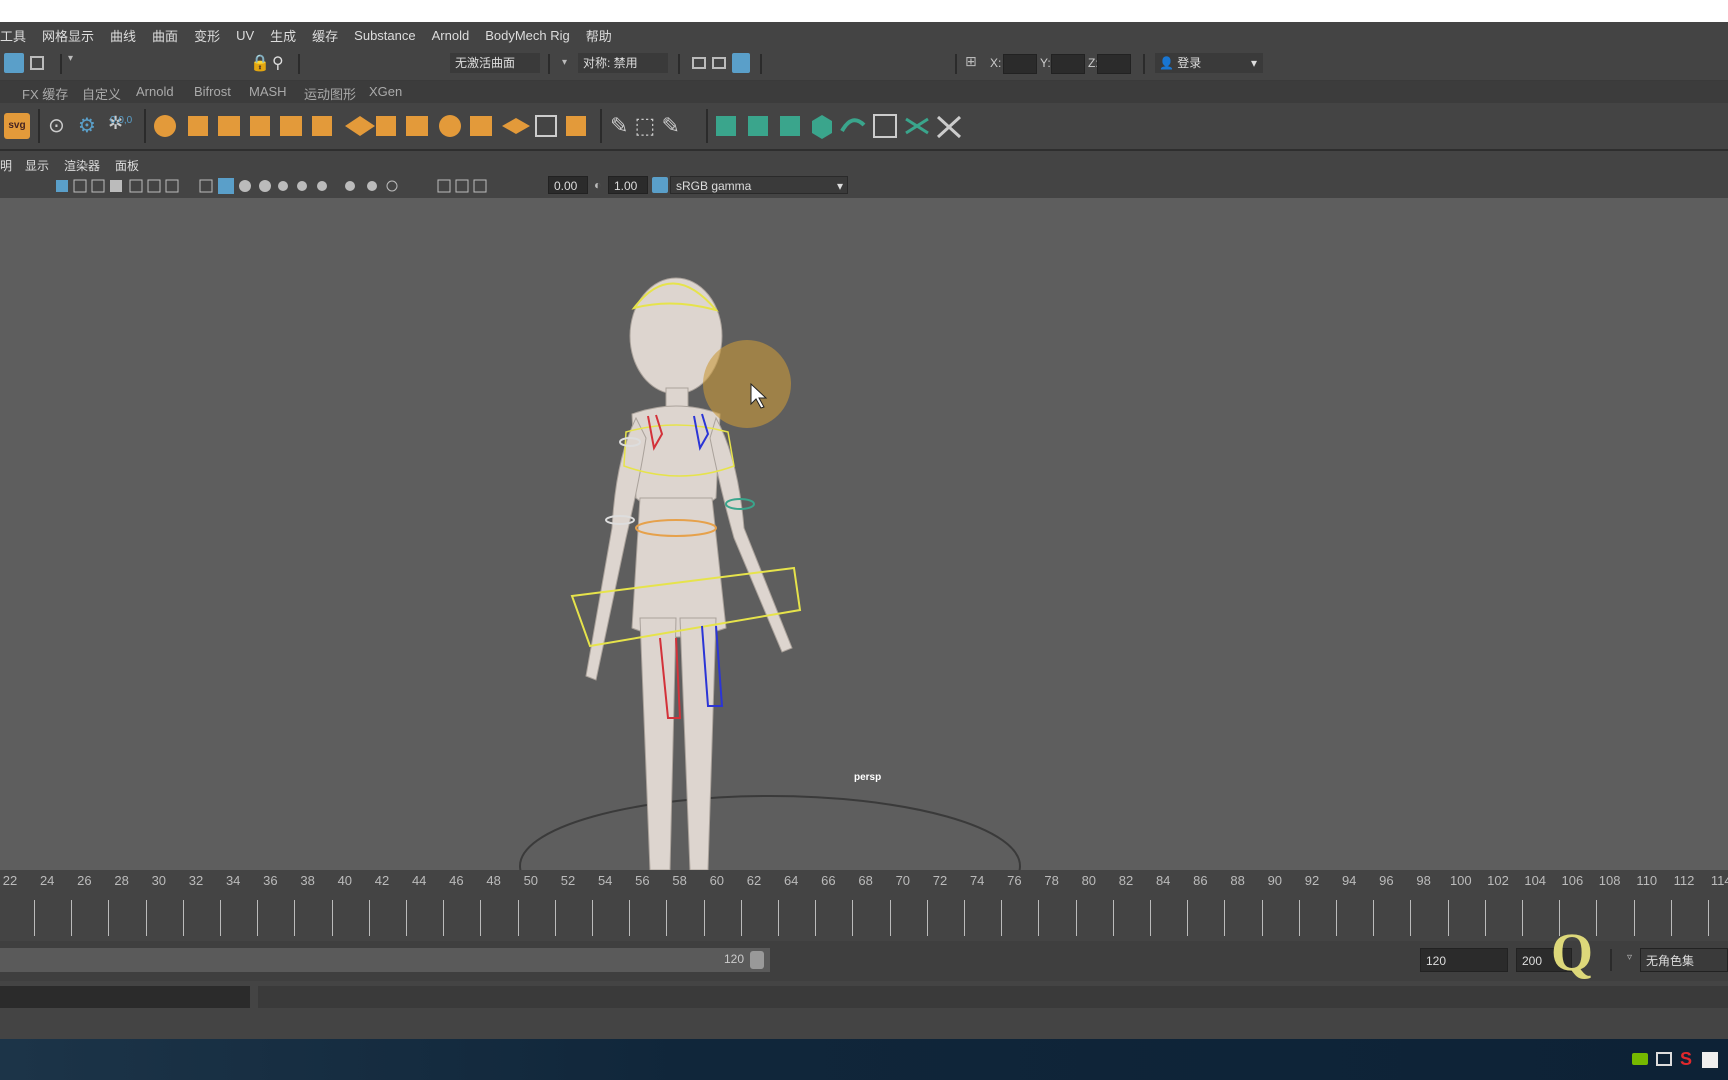 The image size is (1728, 1080). I want to click on menu-cache: 缓存, so click(325, 35).